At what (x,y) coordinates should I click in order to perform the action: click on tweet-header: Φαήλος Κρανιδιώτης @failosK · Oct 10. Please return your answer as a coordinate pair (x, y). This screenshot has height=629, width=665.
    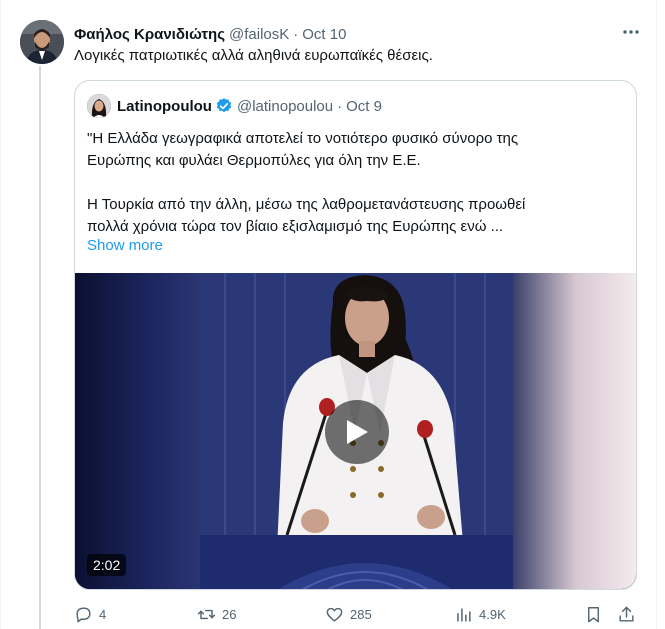
    Looking at the image, I should click on (359, 34).